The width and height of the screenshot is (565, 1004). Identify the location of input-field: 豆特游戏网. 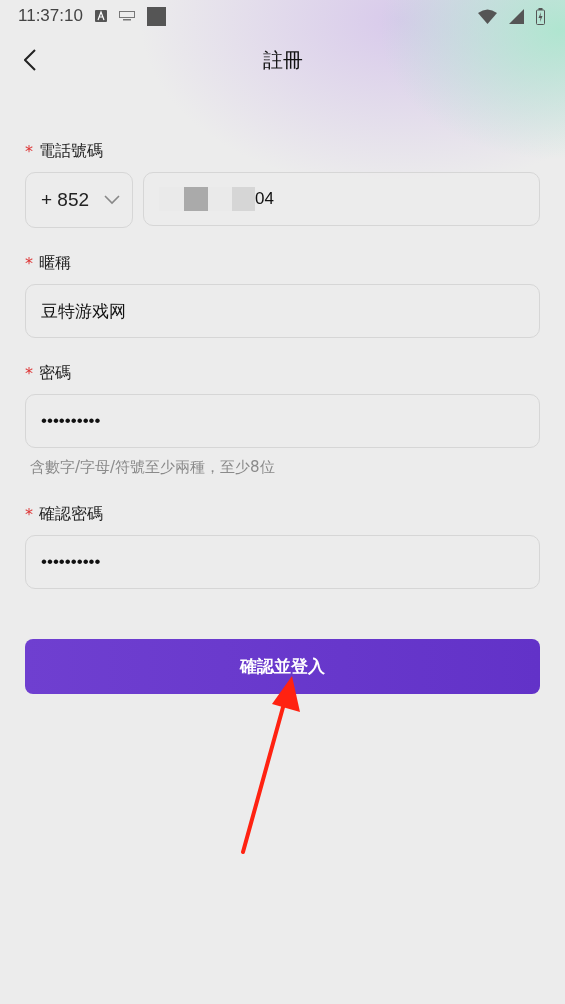
(282, 311).